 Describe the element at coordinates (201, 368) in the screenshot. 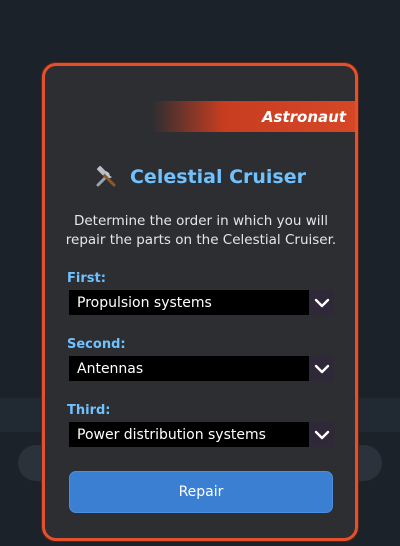

I see `second-select: Antennas` at that location.